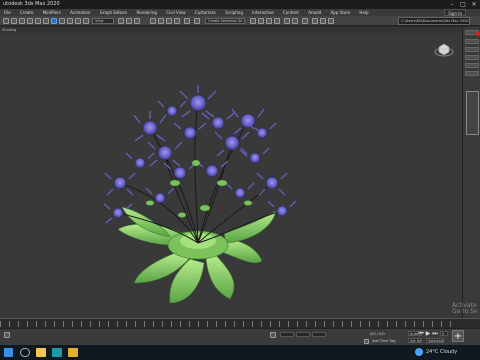 The width and height of the screenshot is (480, 360). Describe the element at coordinates (269, 21) in the screenshot. I see `layer-explorer-icon` at that location.